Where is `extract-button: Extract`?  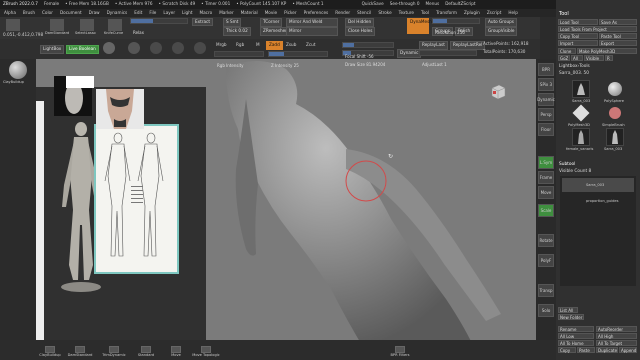 extract-button: Extract is located at coordinates (202, 22).